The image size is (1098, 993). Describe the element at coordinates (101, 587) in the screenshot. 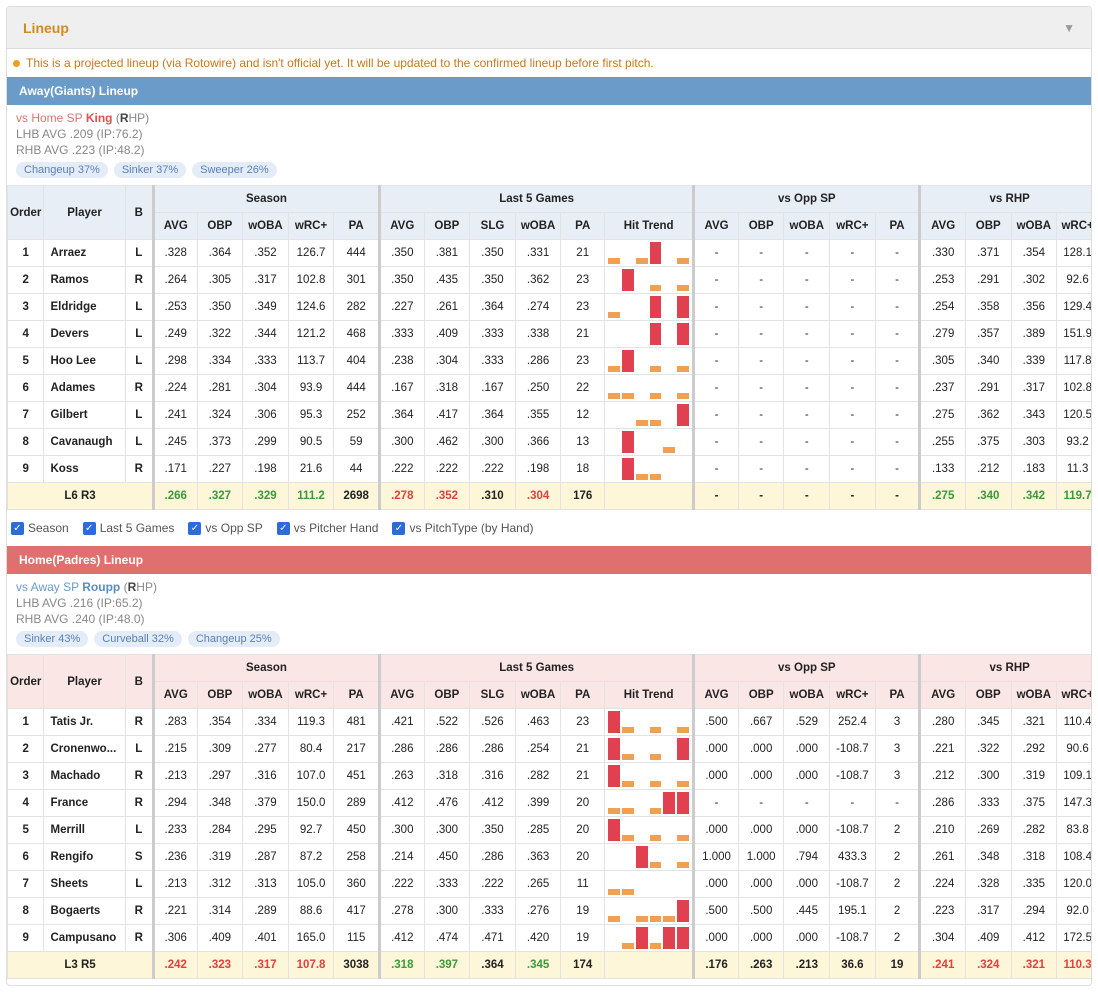

I see `sp-name-link: Roupp` at that location.